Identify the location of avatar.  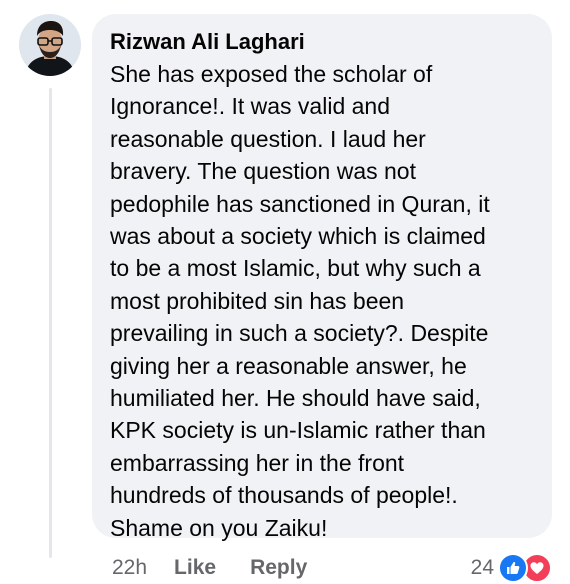
(50, 45).